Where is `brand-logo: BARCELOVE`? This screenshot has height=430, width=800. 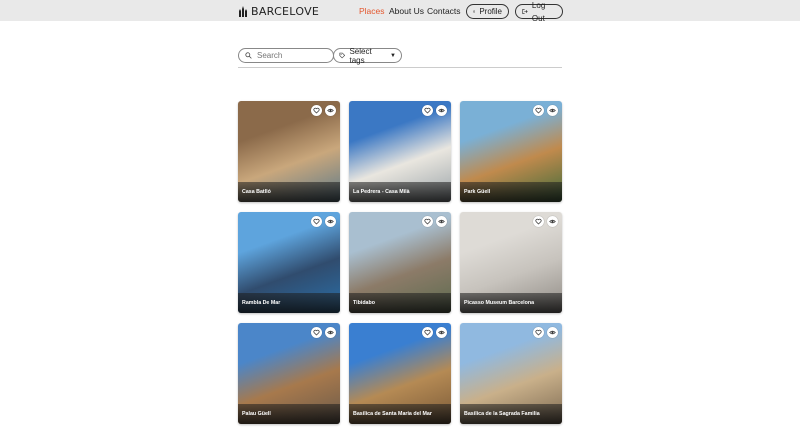 brand-logo: BARCELOVE is located at coordinates (278, 11).